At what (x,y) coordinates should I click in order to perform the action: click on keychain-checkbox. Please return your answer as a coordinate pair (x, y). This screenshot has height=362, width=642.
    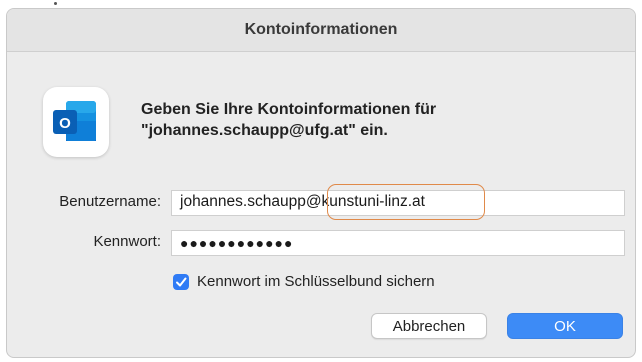
    Looking at the image, I should click on (181, 282).